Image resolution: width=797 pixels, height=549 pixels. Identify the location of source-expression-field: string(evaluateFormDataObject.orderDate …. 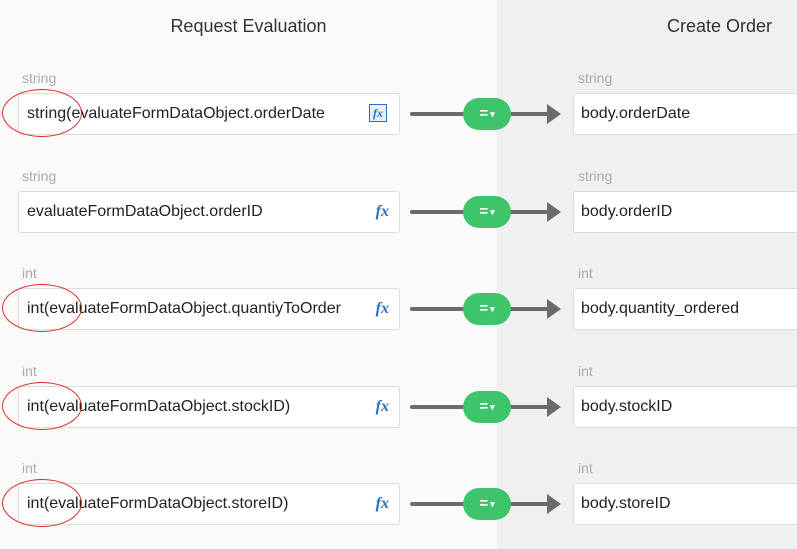
(209, 114).